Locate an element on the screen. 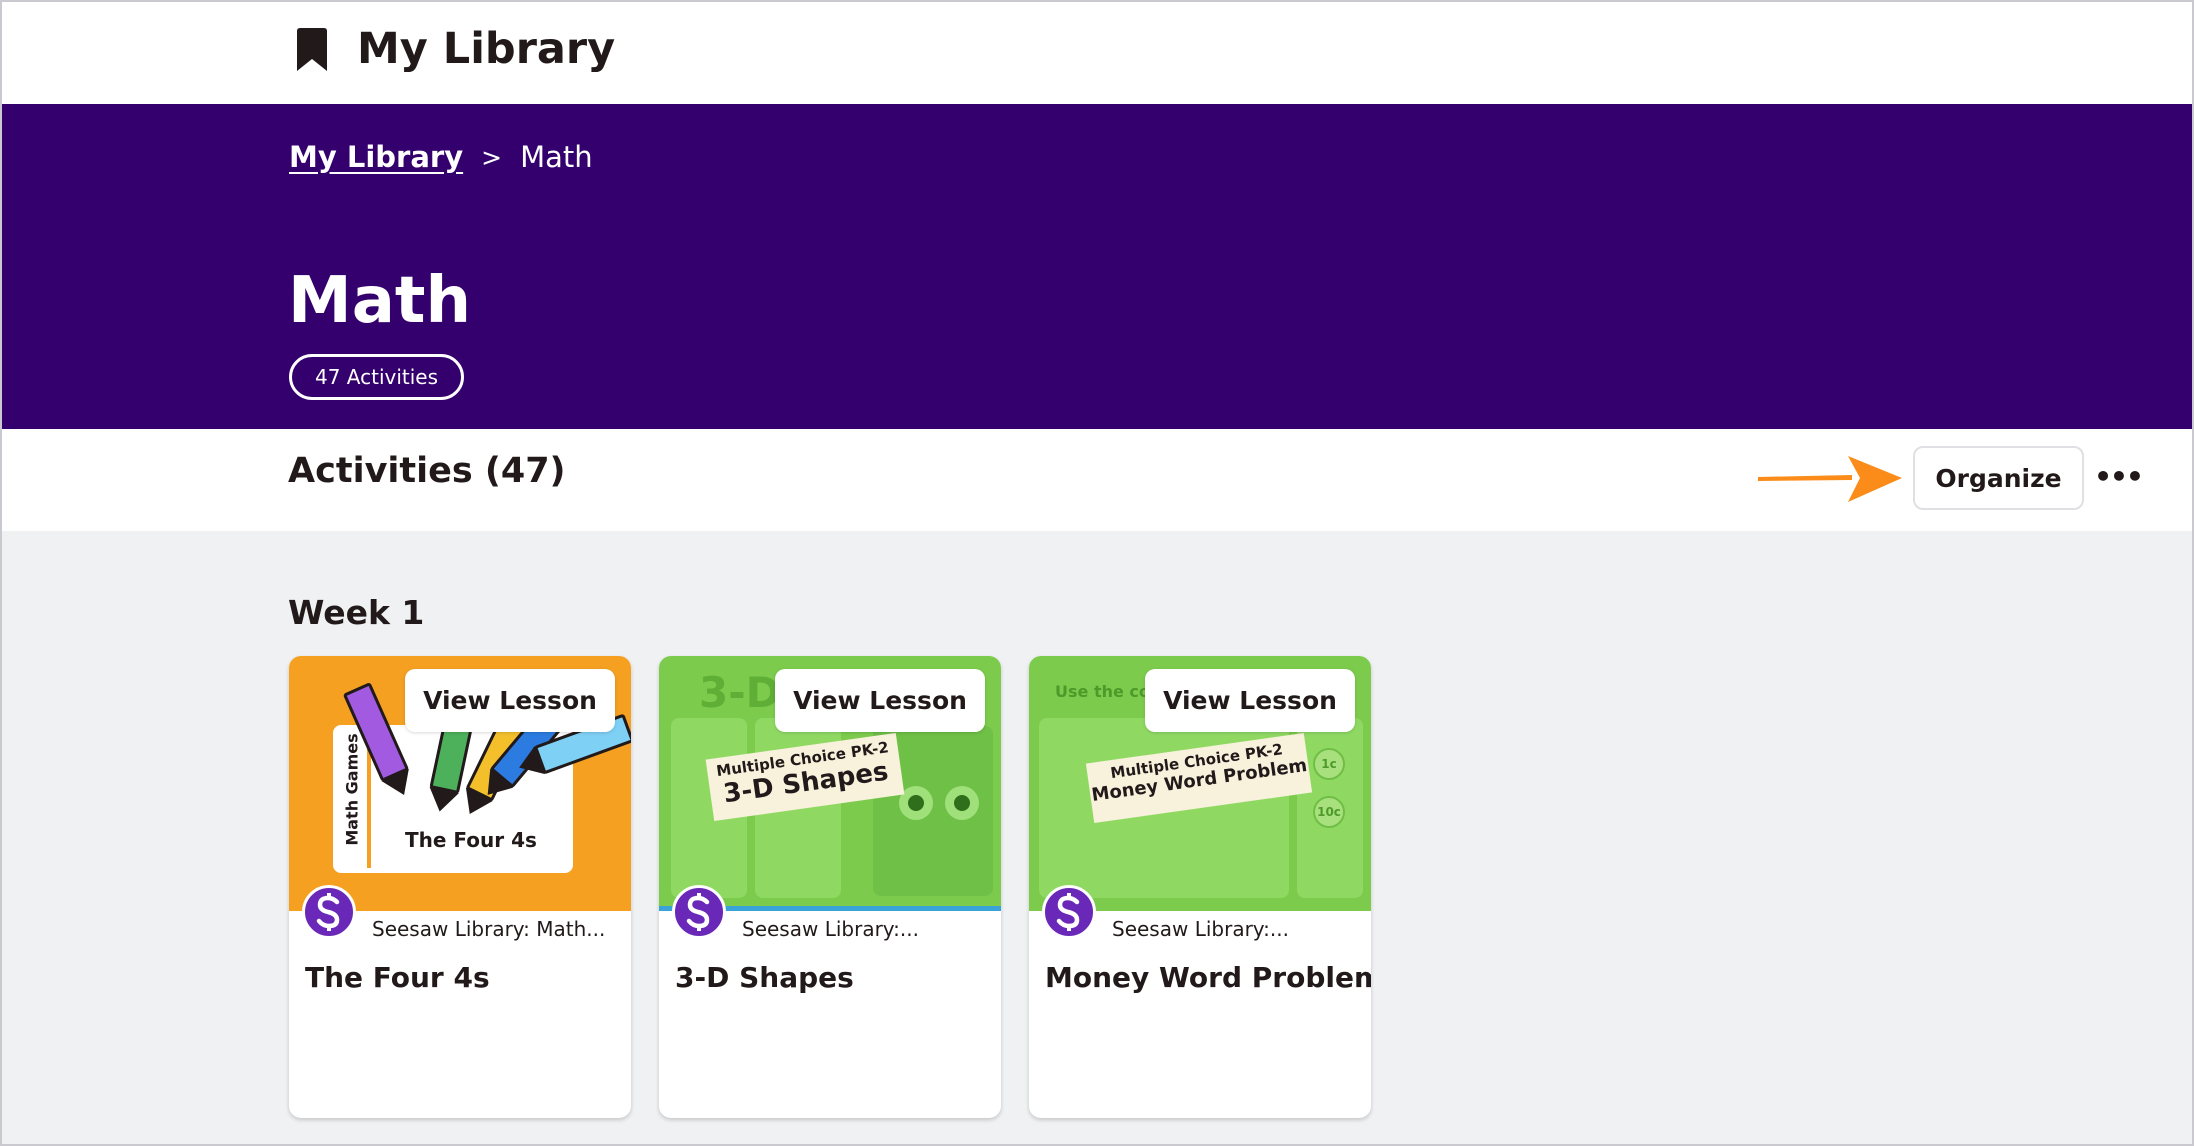 This screenshot has height=1146, width=2194. more-icon: ••• is located at coordinates (2119, 476).